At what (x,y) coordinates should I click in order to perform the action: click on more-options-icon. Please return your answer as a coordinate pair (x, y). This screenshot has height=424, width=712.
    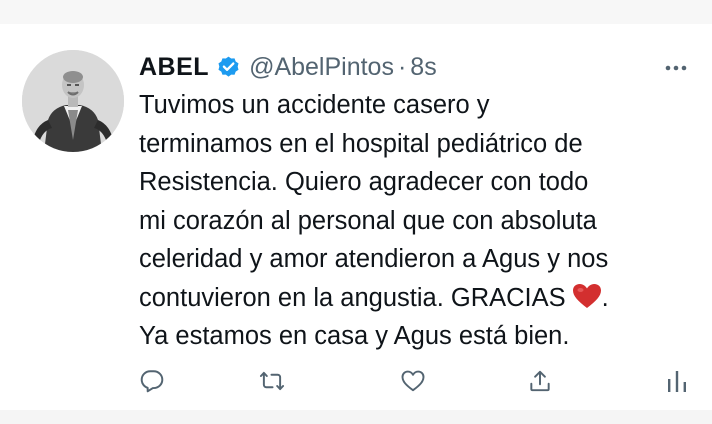
    Looking at the image, I should click on (676, 68).